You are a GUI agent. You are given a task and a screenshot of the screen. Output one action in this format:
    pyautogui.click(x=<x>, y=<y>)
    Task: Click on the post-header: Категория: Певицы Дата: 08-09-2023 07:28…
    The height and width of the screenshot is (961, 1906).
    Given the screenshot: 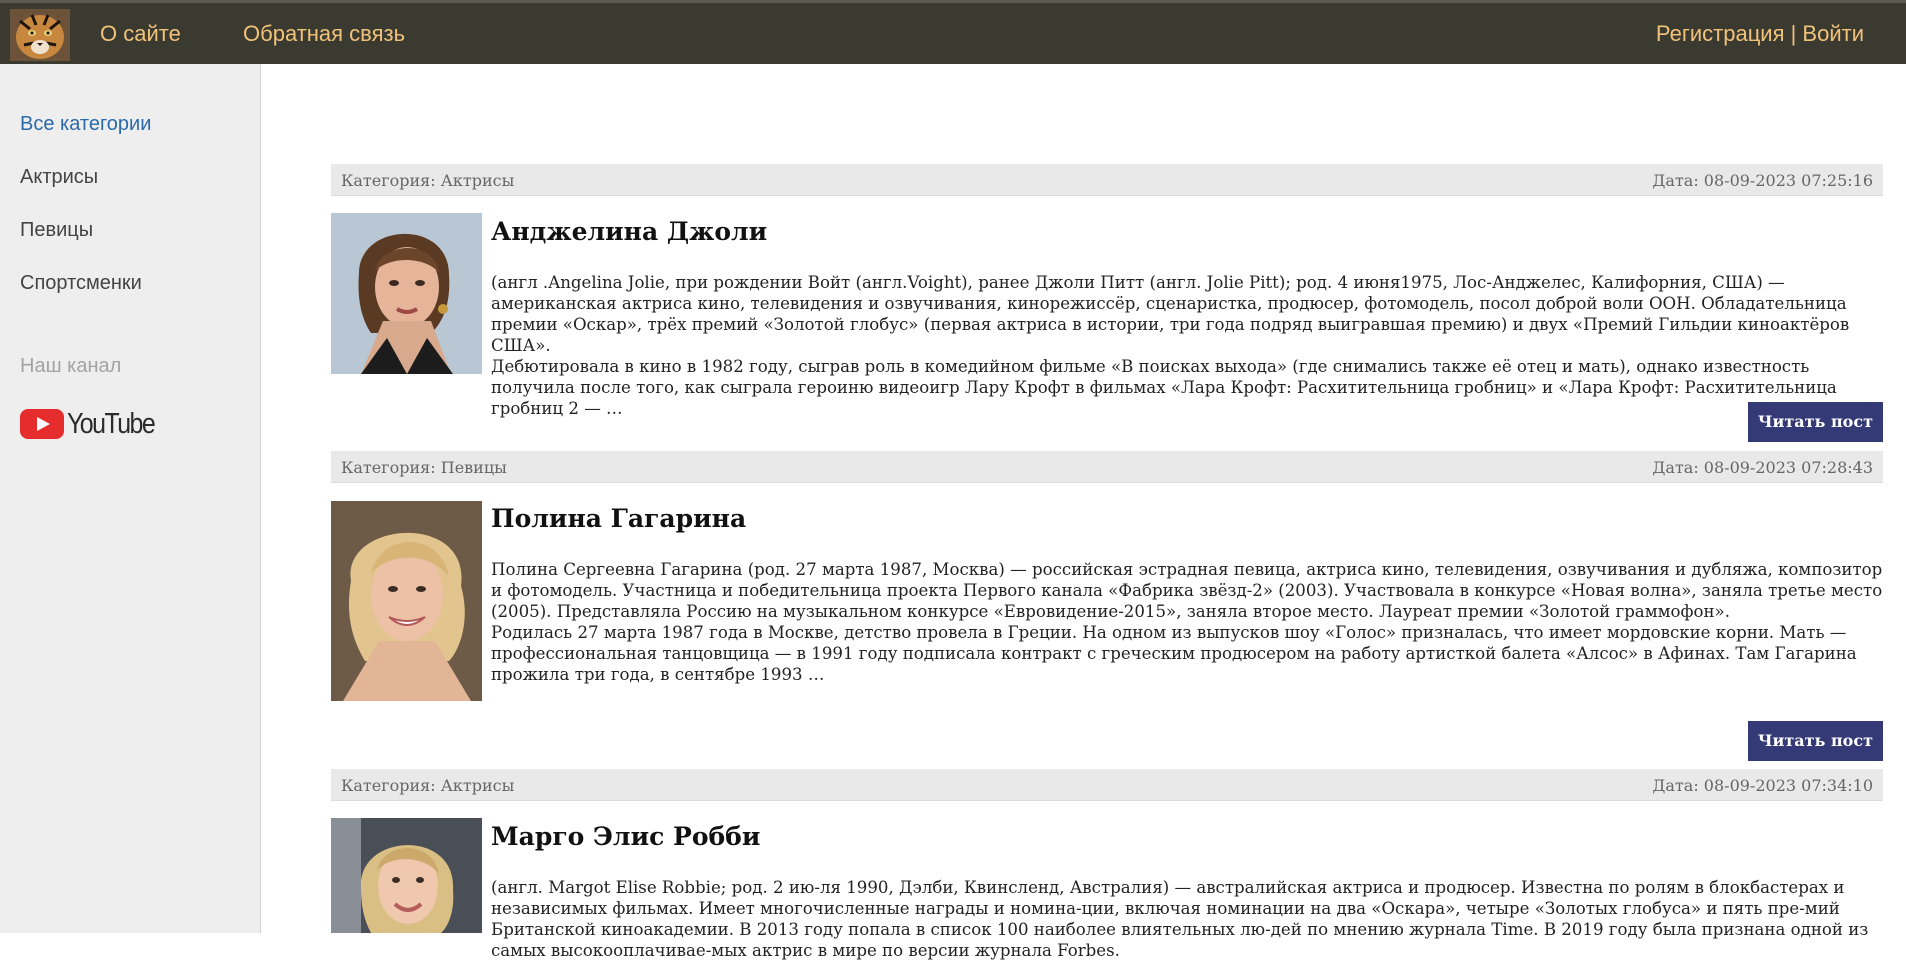 What is the action you would take?
    pyautogui.click(x=1107, y=467)
    